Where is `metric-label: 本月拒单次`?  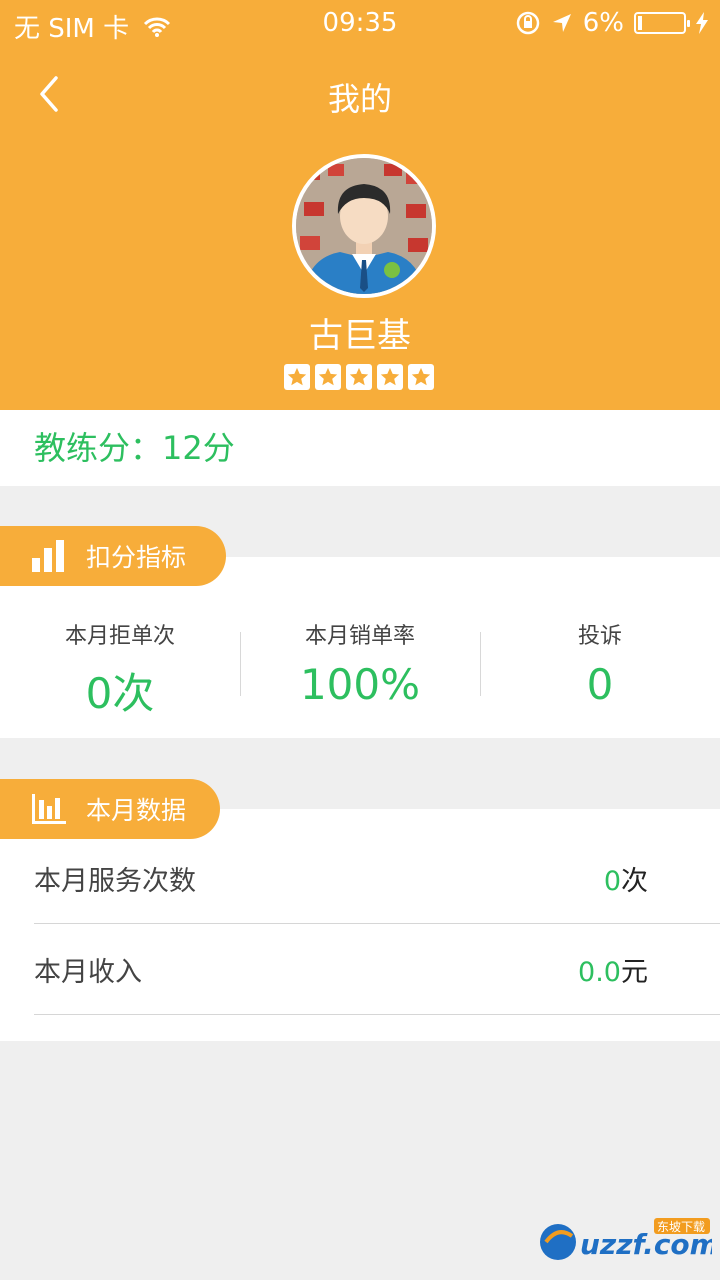
metric-label: 本月拒单次 is located at coordinates (119, 636).